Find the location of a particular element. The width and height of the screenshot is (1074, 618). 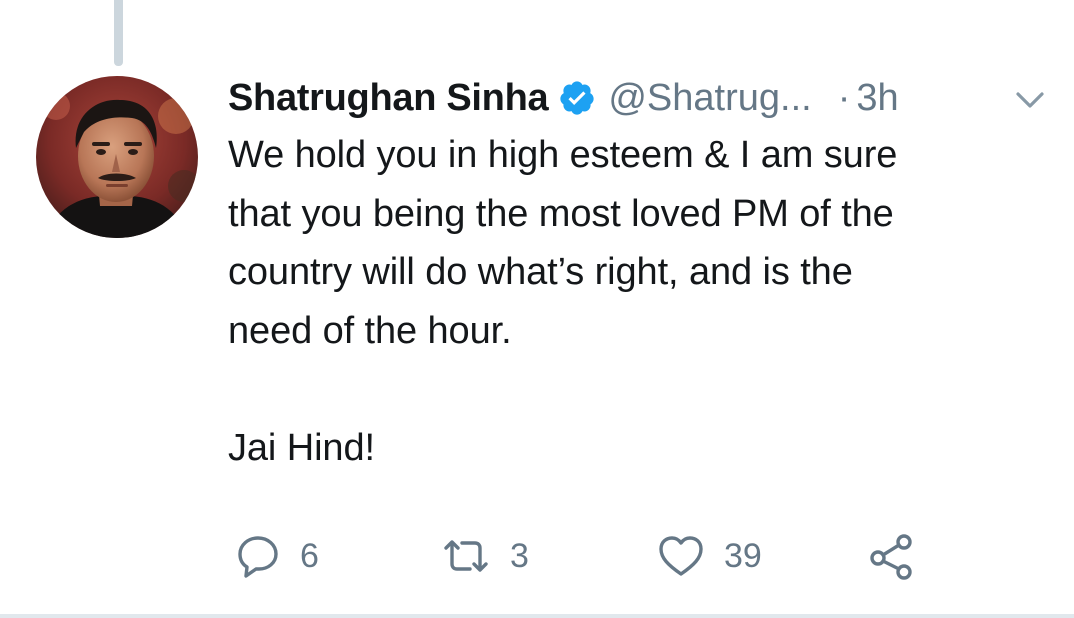

author-display-name: Shatrughan Sinha is located at coordinates (388, 98).